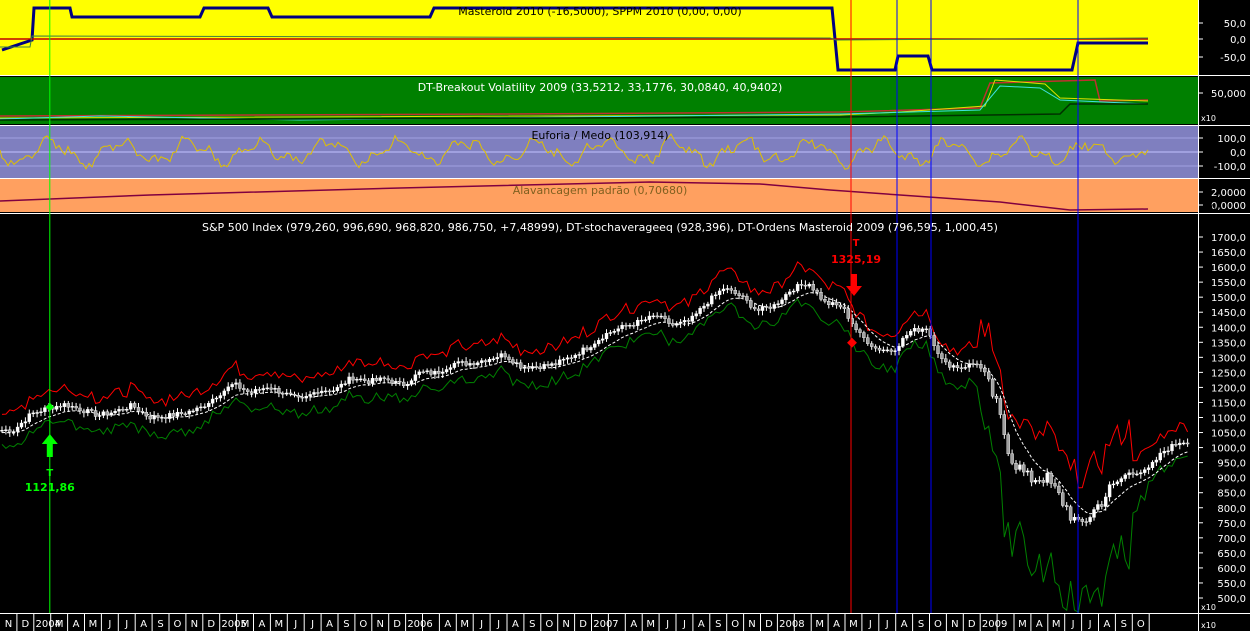  What do you see at coordinates (1228, 434) in the screenshot?
I see `price-tick-label: 1050,0` at bounding box center [1228, 434].